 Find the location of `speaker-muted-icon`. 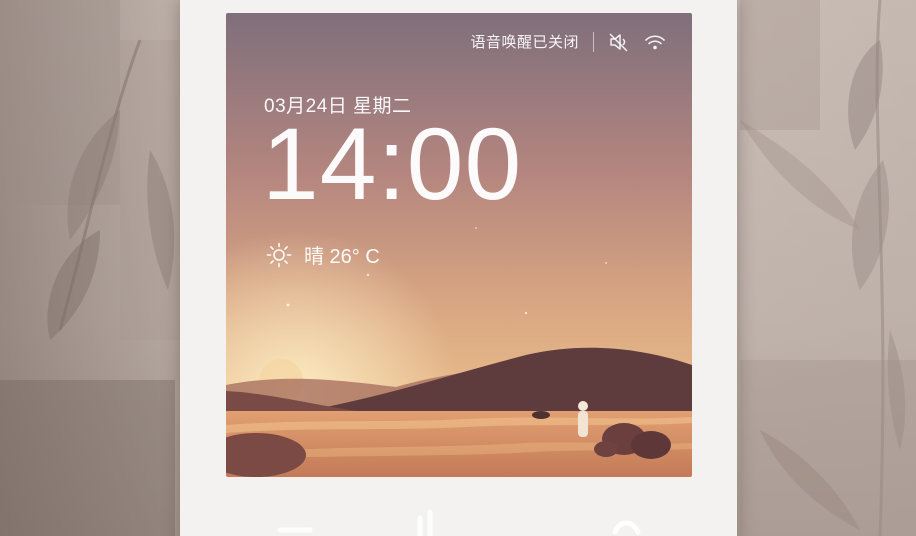

speaker-muted-icon is located at coordinates (619, 42).